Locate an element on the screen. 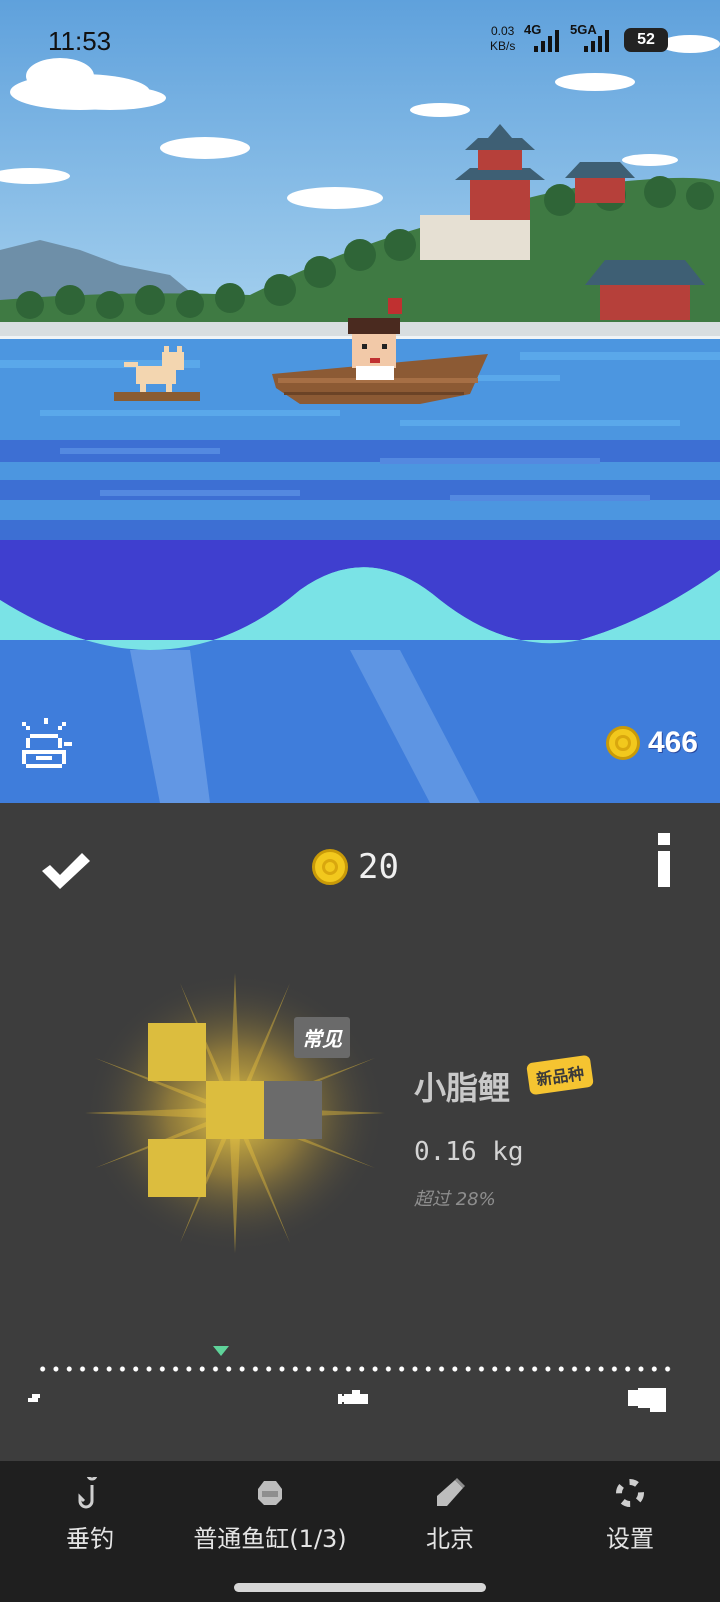 The width and height of the screenshot is (720, 1602). weather-icon is located at coordinates (46, 744).